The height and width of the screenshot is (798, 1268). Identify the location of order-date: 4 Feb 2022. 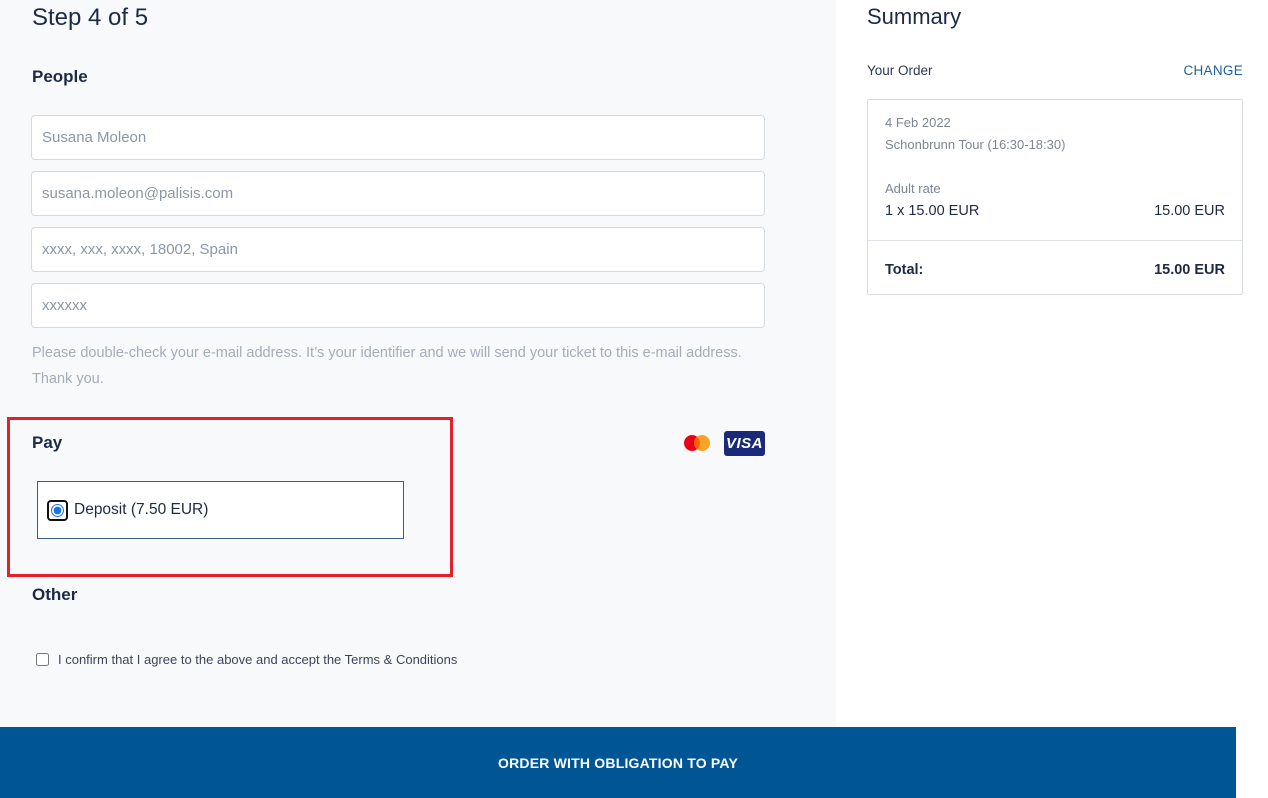
(918, 122).